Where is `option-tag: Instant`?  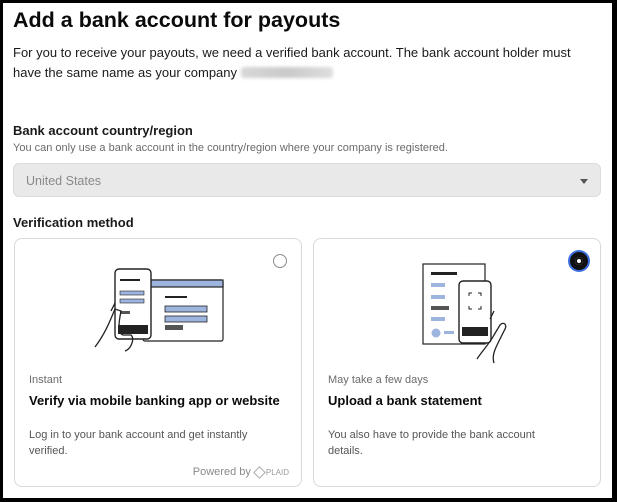 option-tag: Instant is located at coordinates (46, 380).